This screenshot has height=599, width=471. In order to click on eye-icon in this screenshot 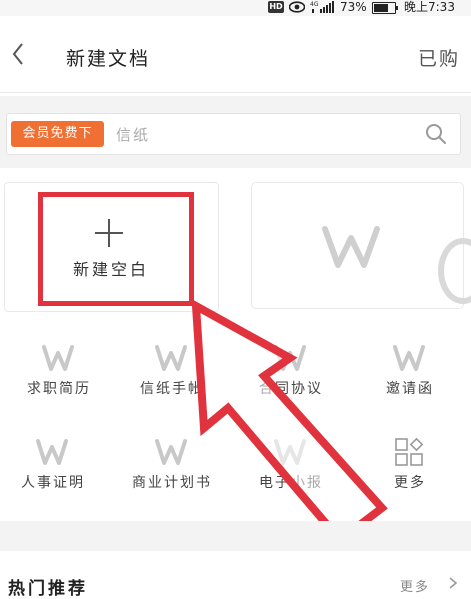, I will do `click(297, 7)`.